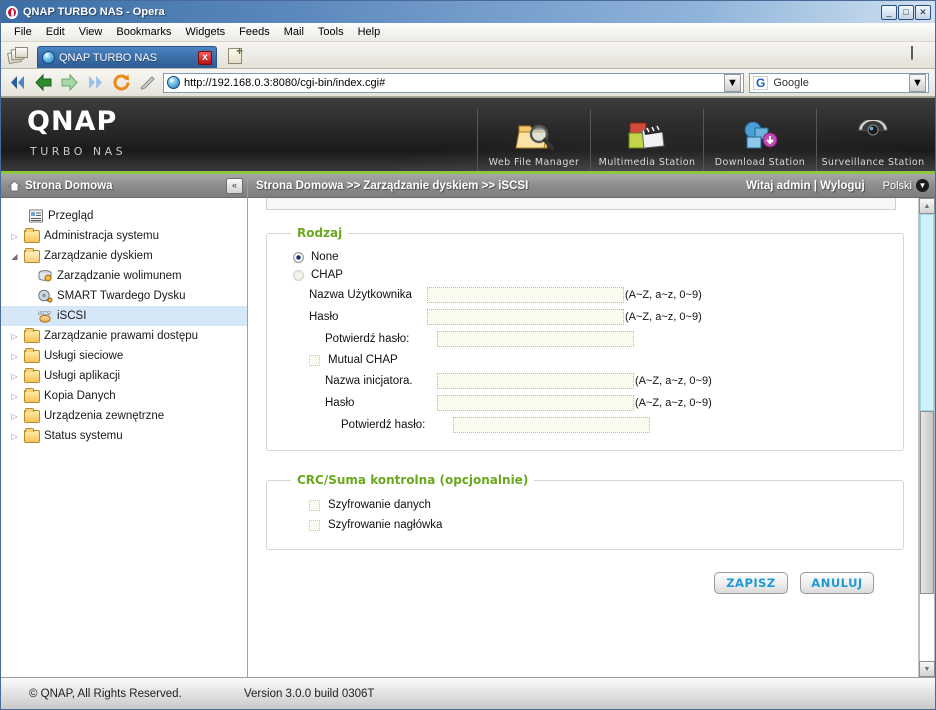 This screenshot has height=710, width=936. I want to click on back-icon, so click(43, 82).